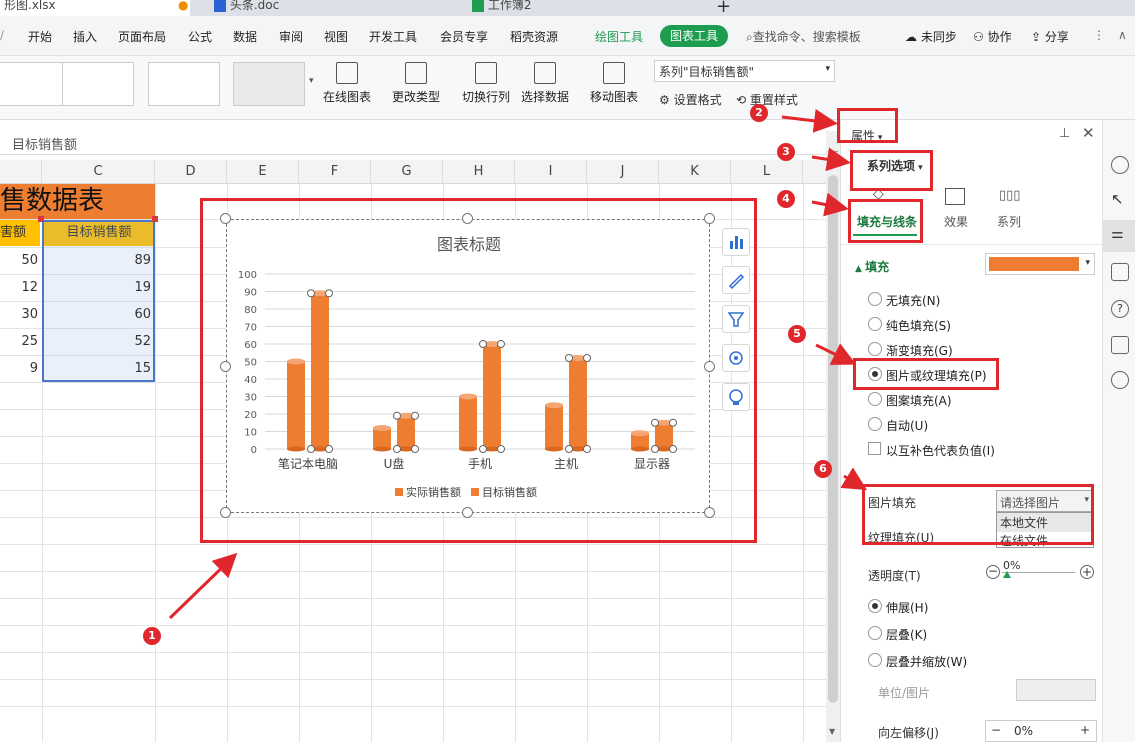 This screenshot has width=1135, height=742. What do you see at coordinates (786, 199) in the screenshot?
I see `annotation-badge-4: 4` at bounding box center [786, 199].